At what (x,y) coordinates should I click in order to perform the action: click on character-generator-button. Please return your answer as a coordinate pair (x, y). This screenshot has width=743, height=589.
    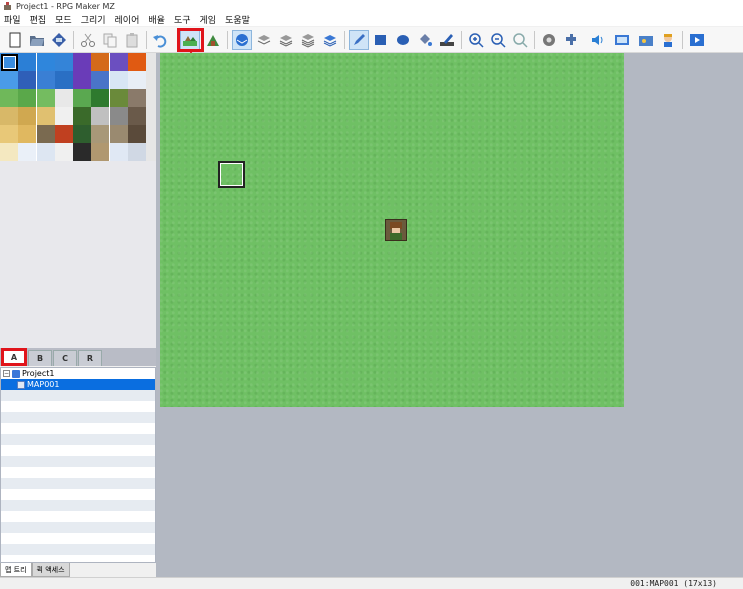
    Looking at the image, I should click on (668, 40).